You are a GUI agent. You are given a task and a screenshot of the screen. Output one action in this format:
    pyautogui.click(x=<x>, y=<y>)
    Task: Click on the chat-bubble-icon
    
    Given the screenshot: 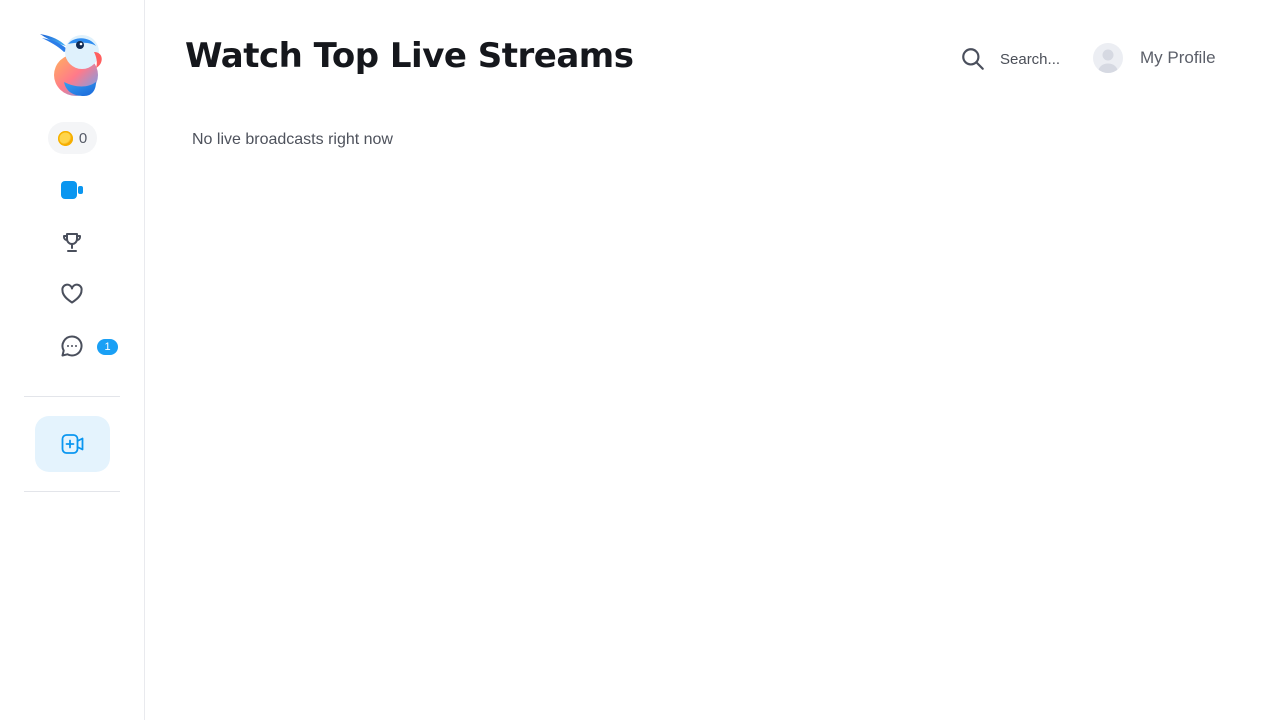 What is the action you would take?
    pyautogui.click(x=72, y=346)
    